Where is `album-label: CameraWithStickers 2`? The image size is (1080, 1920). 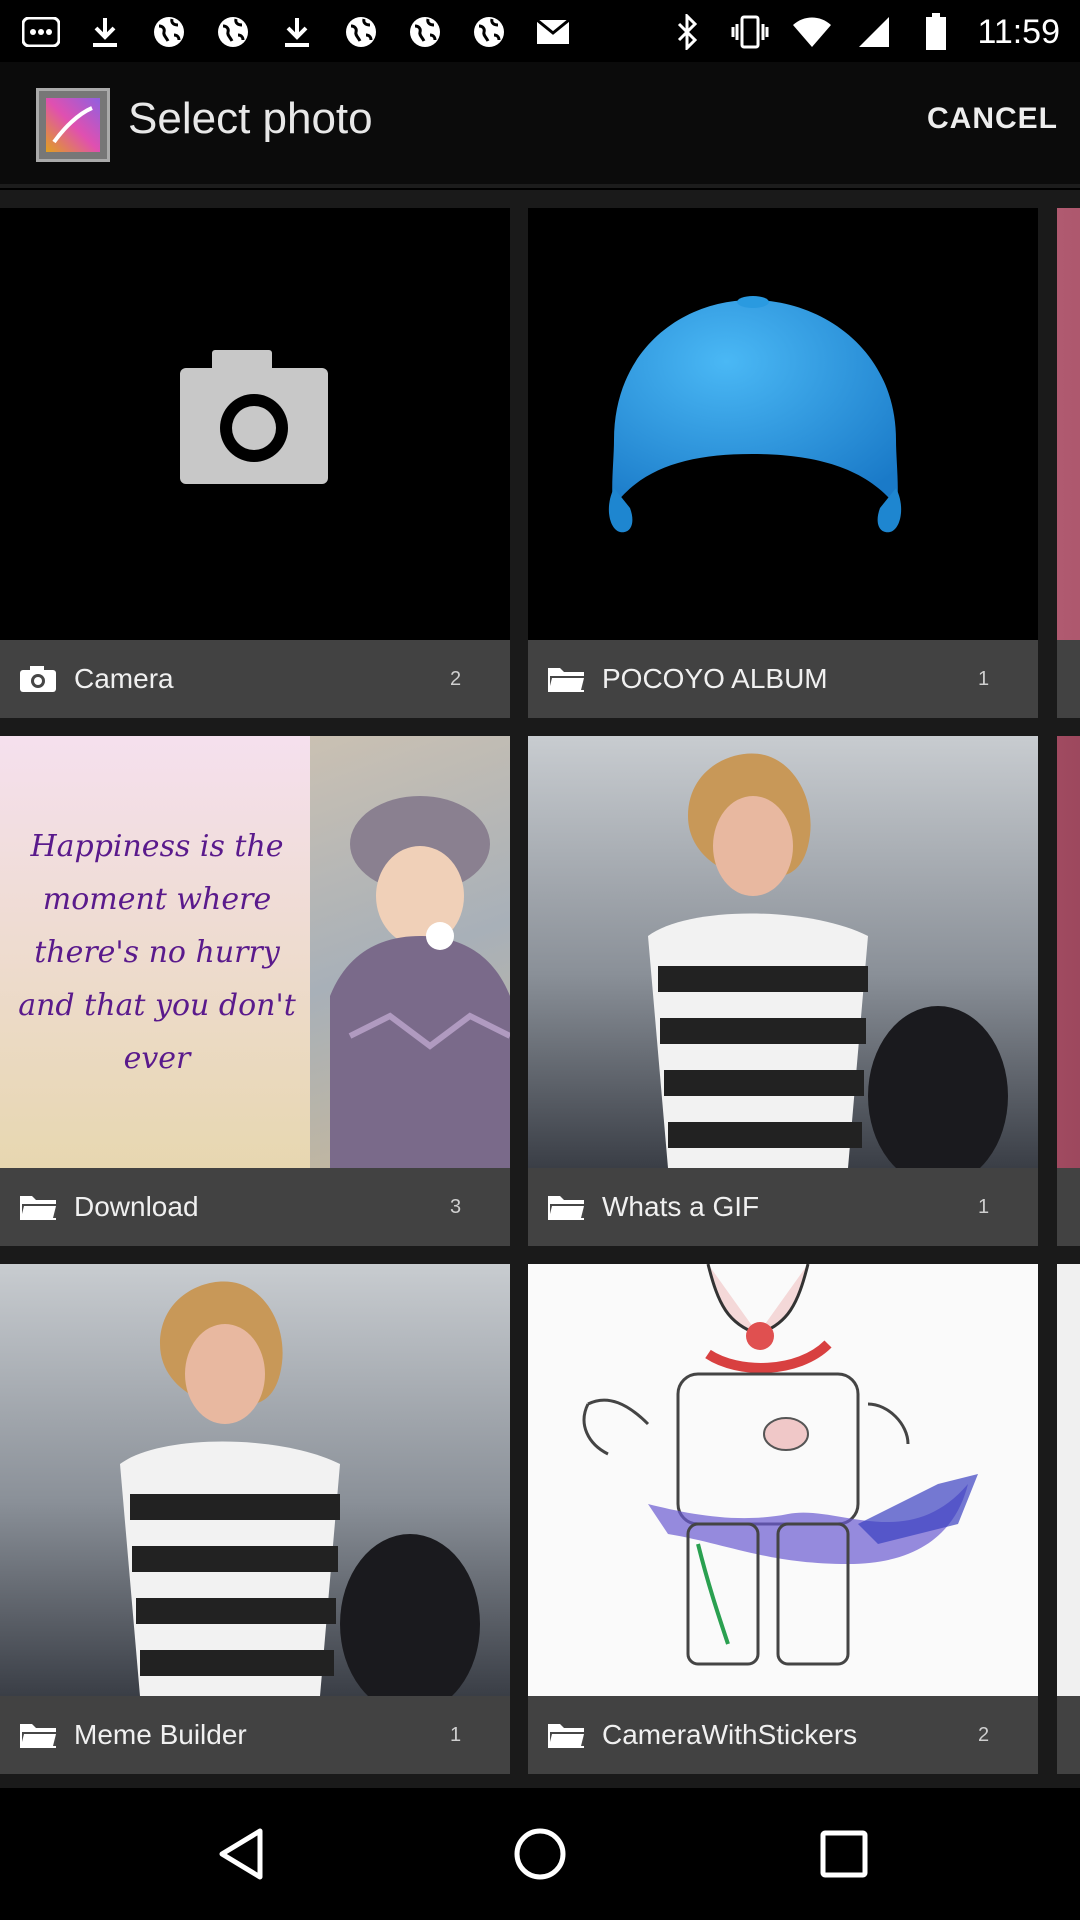 album-label: CameraWithStickers 2 is located at coordinates (783, 1735).